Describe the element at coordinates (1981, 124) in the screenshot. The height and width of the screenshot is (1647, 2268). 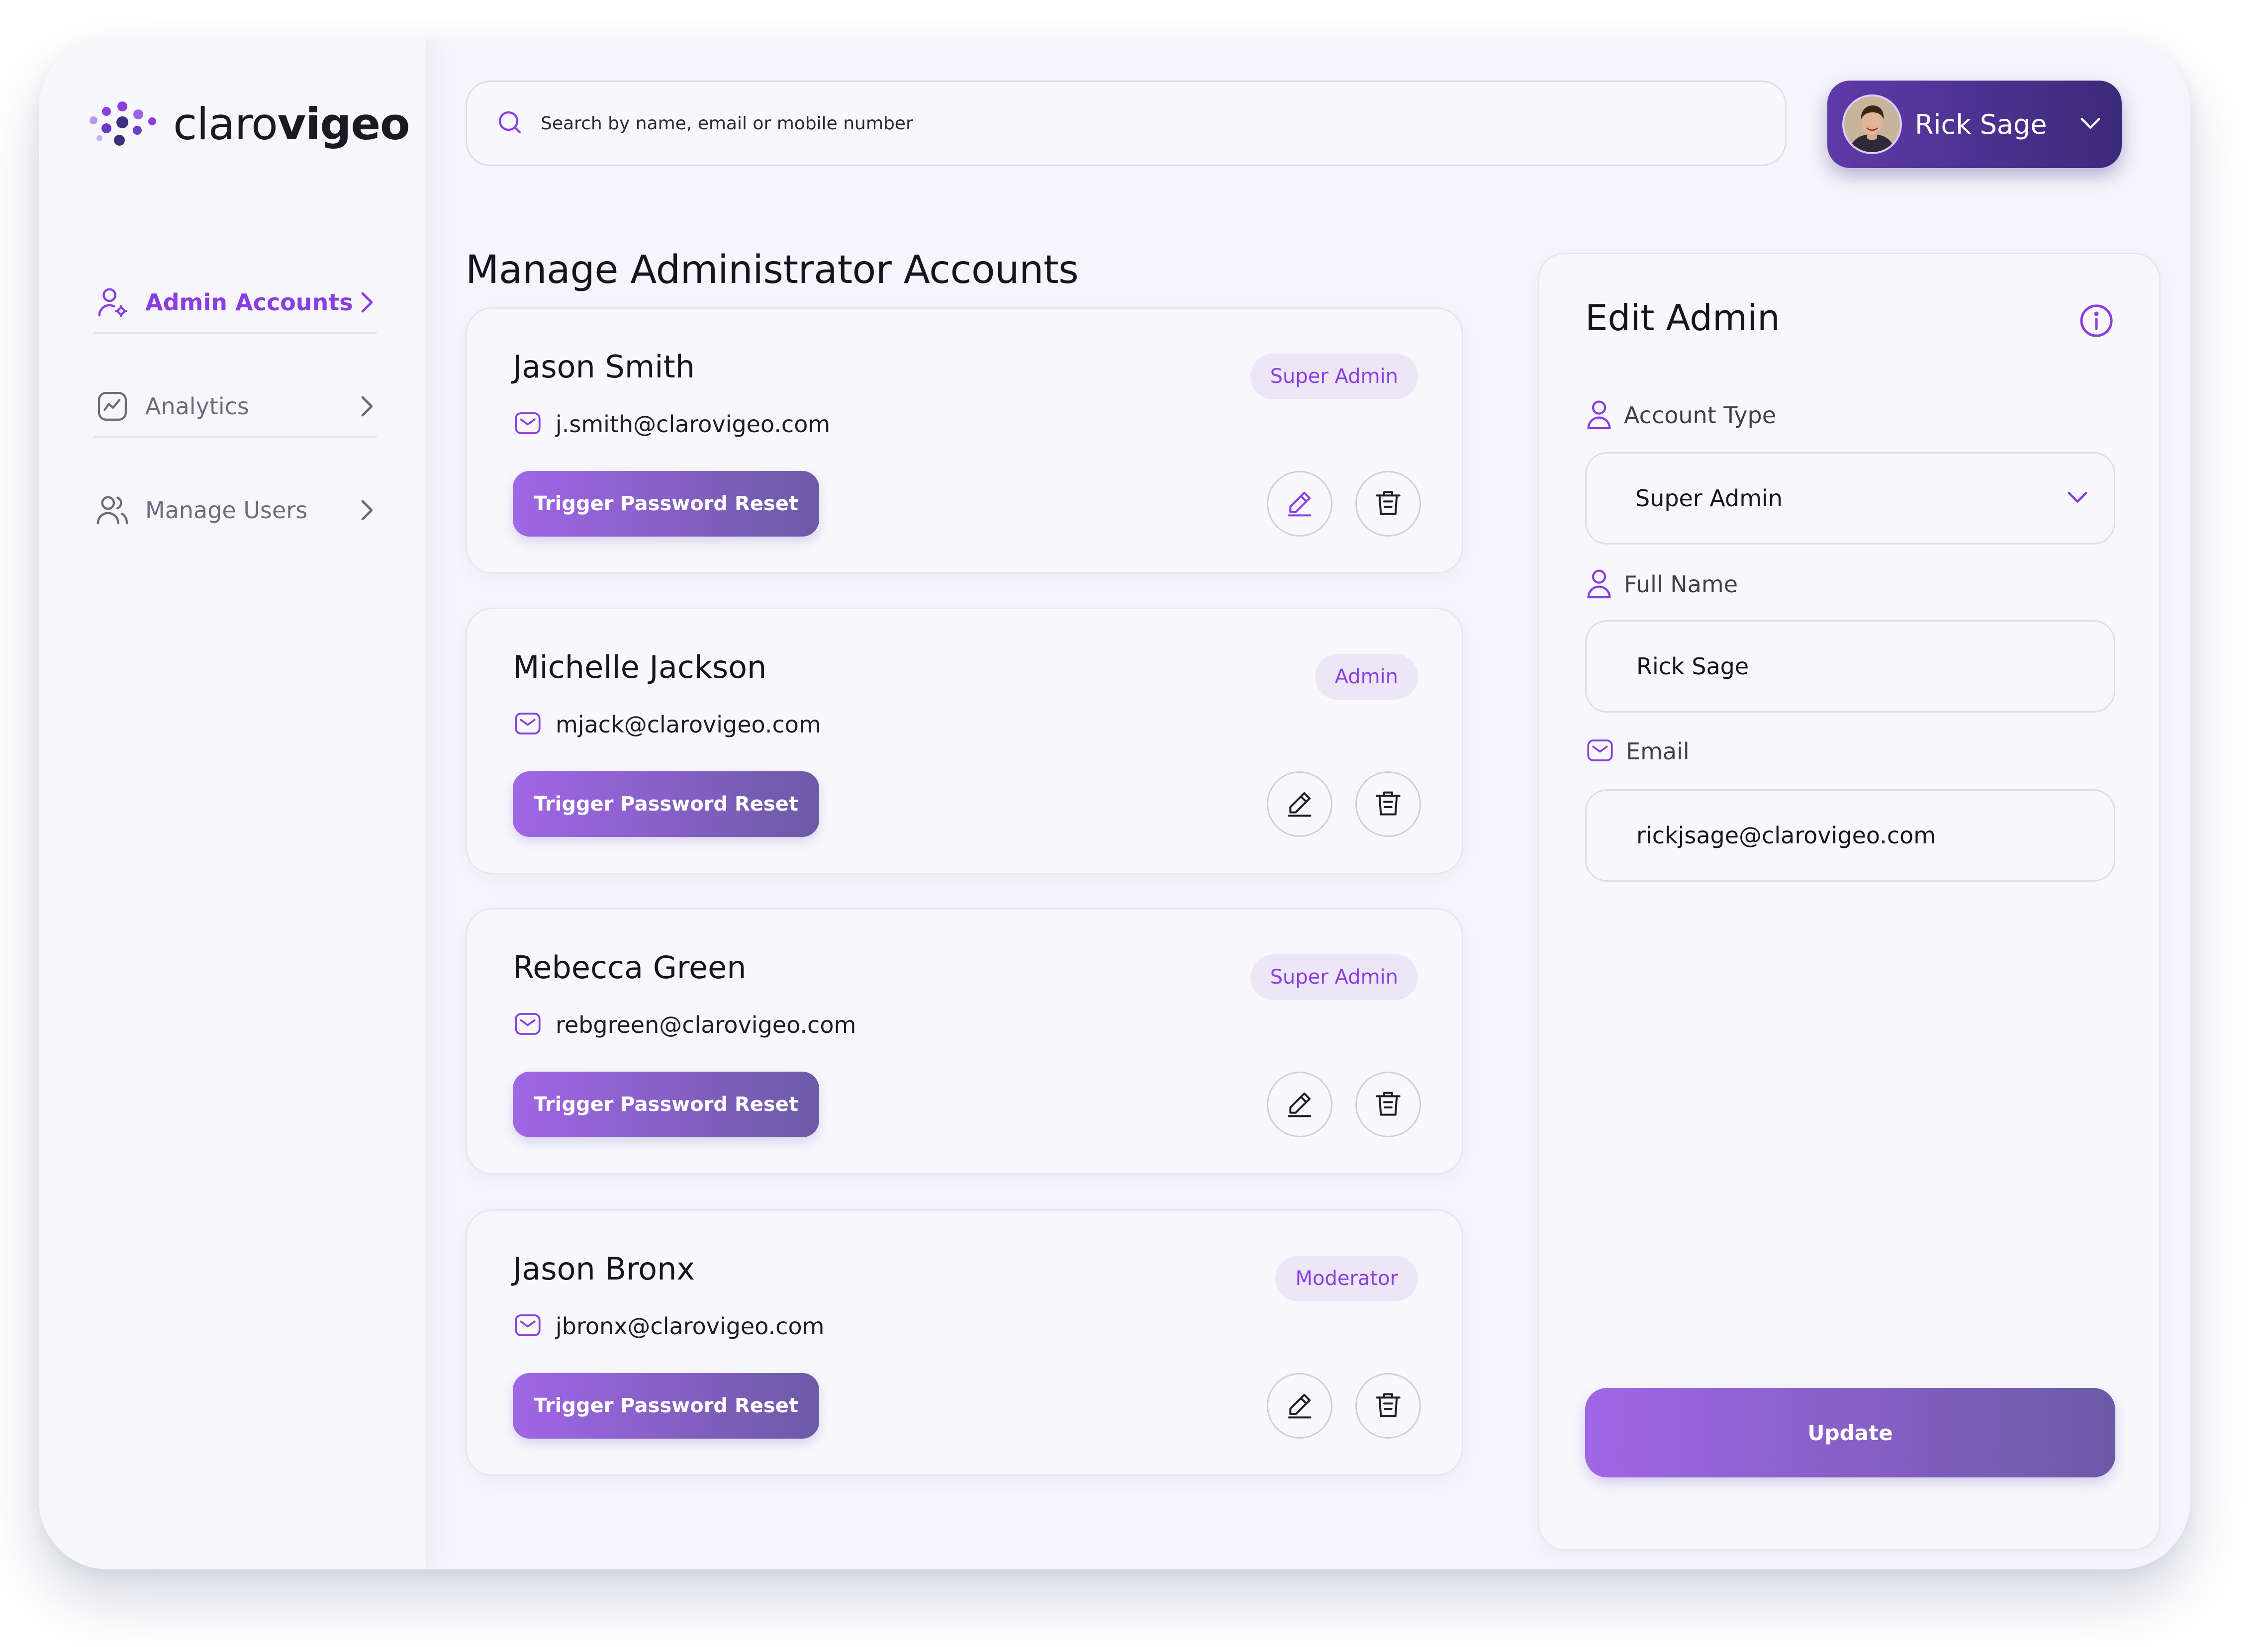
I see `profile-name: Rick Sage` at that location.